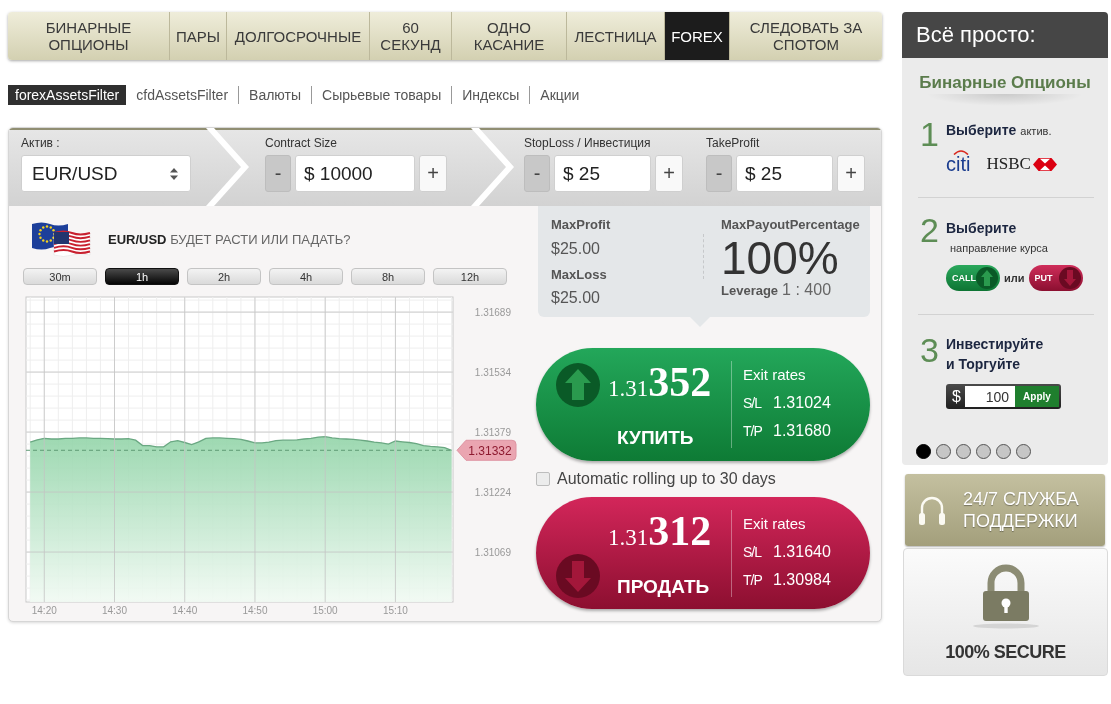 Image resolution: width=1111 pixels, height=704 pixels. Describe the element at coordinates (579, 275) in the screenshot. I see `stat-label: MaxLoss` at that location.